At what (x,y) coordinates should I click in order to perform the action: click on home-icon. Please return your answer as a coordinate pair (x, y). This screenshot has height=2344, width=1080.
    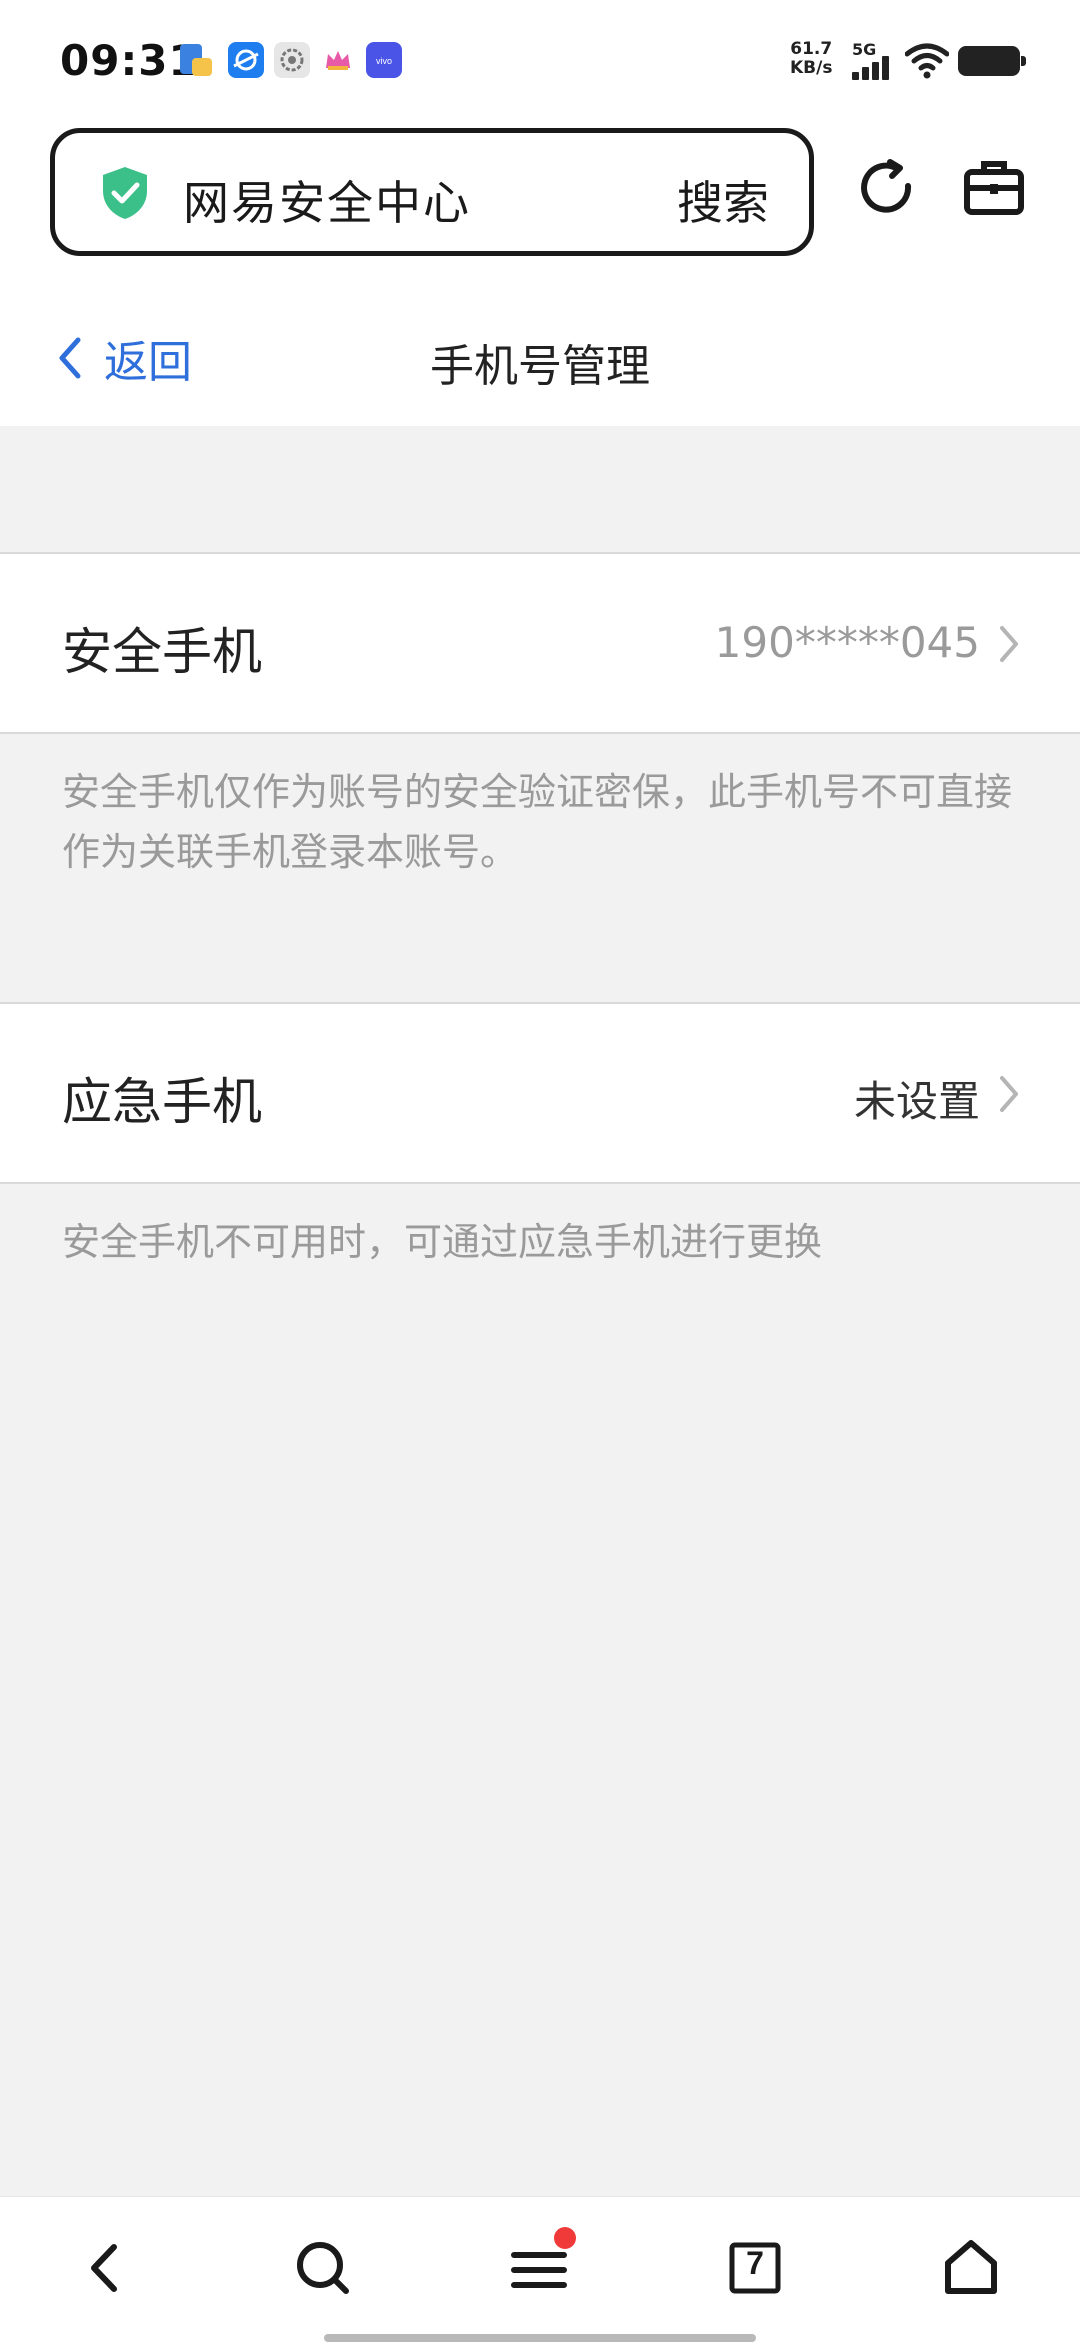
    Looking at the image, I should click on (971, 2268).